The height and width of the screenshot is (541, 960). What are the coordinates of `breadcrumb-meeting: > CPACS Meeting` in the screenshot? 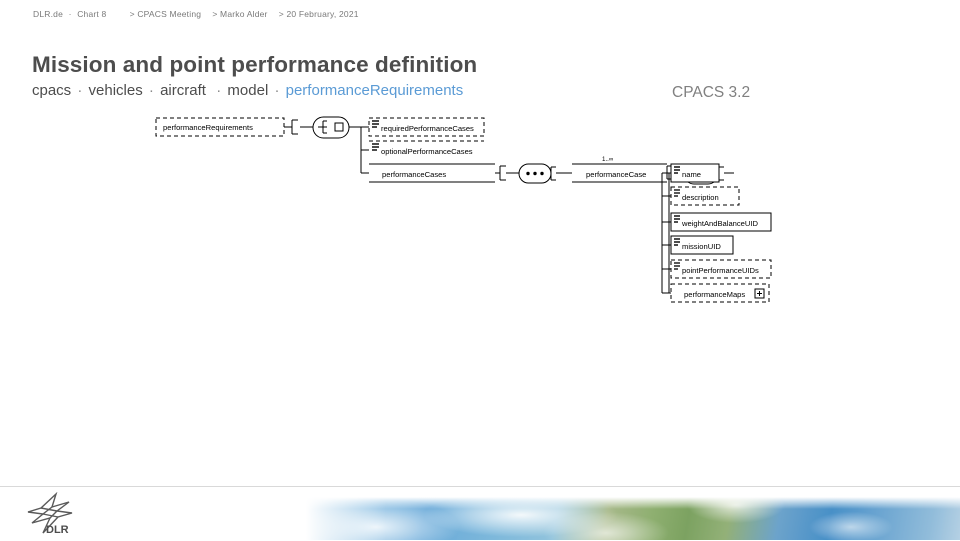 It's located at (165, 14).